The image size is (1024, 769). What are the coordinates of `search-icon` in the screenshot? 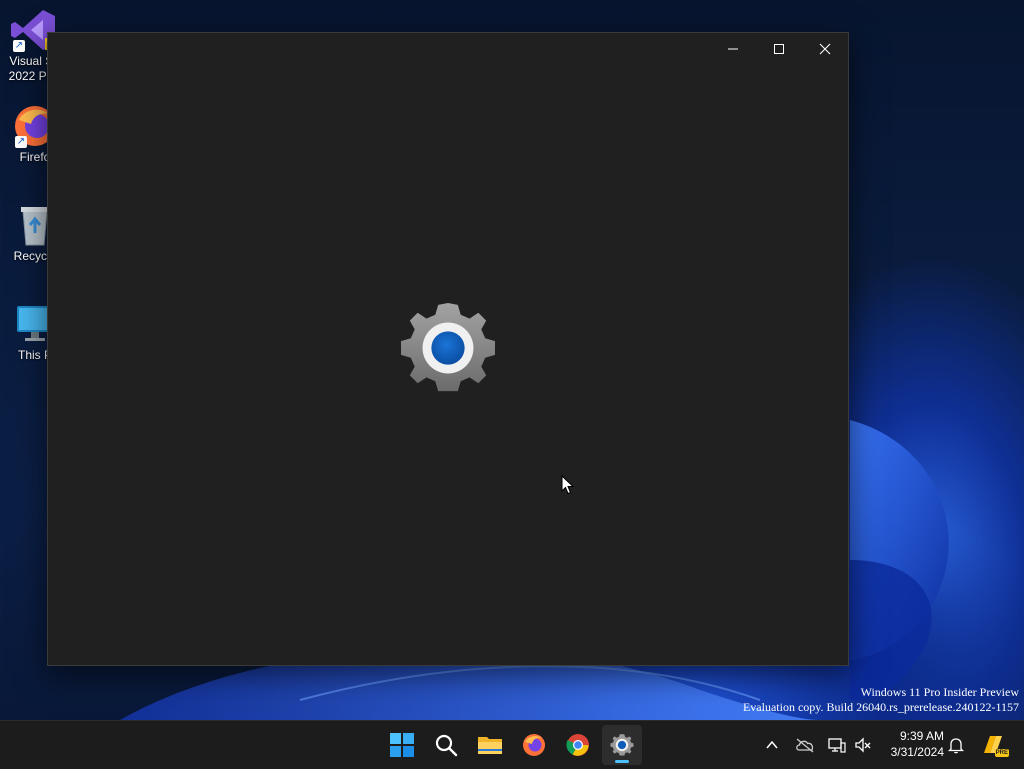 It's located at (446, 745).